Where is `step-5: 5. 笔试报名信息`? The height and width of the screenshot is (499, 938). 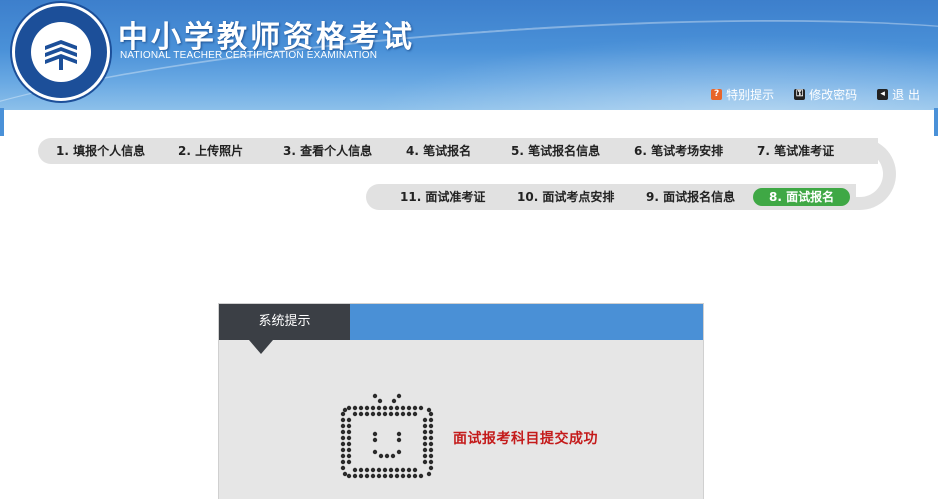
step-5: 5. 笔试报名信息 is located at coordinates (555, 151).